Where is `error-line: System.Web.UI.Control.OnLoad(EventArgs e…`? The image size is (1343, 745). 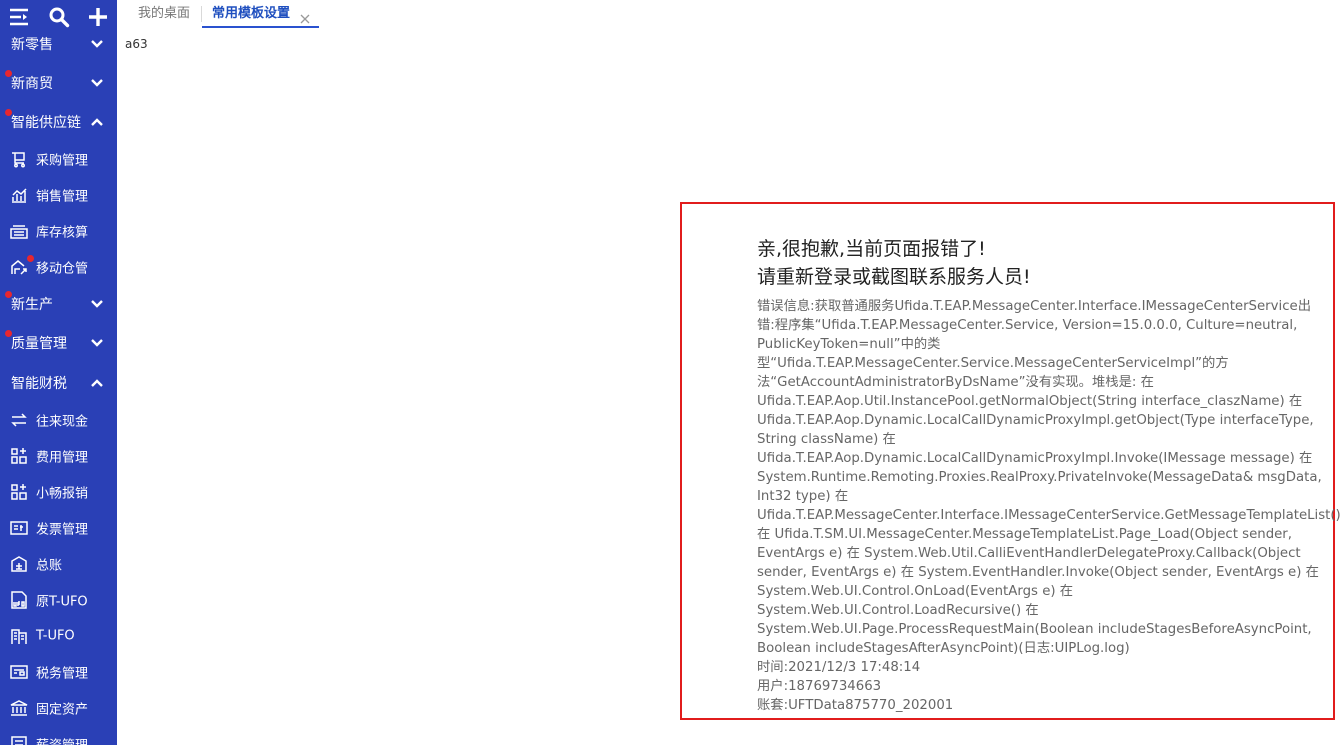
error-line: System.Web.UI.Control.OnLoad(EventArgs e… is located at coordinates (915, 591).